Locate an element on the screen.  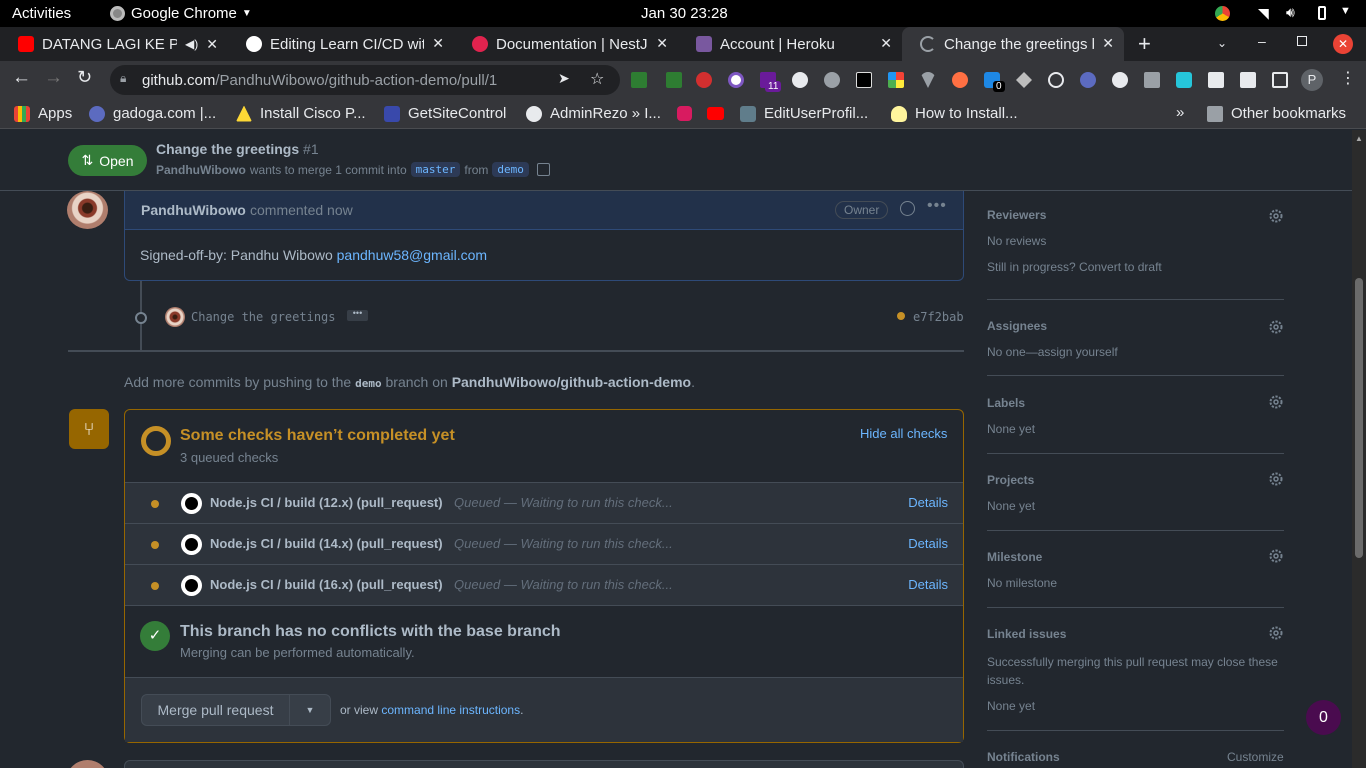
author-avatar is located at coordinates (87, 210).